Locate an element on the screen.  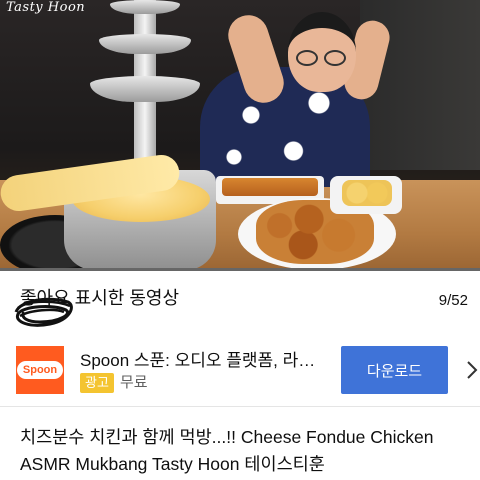
ad-badge: 광고 is located at coordinates (97, 383).